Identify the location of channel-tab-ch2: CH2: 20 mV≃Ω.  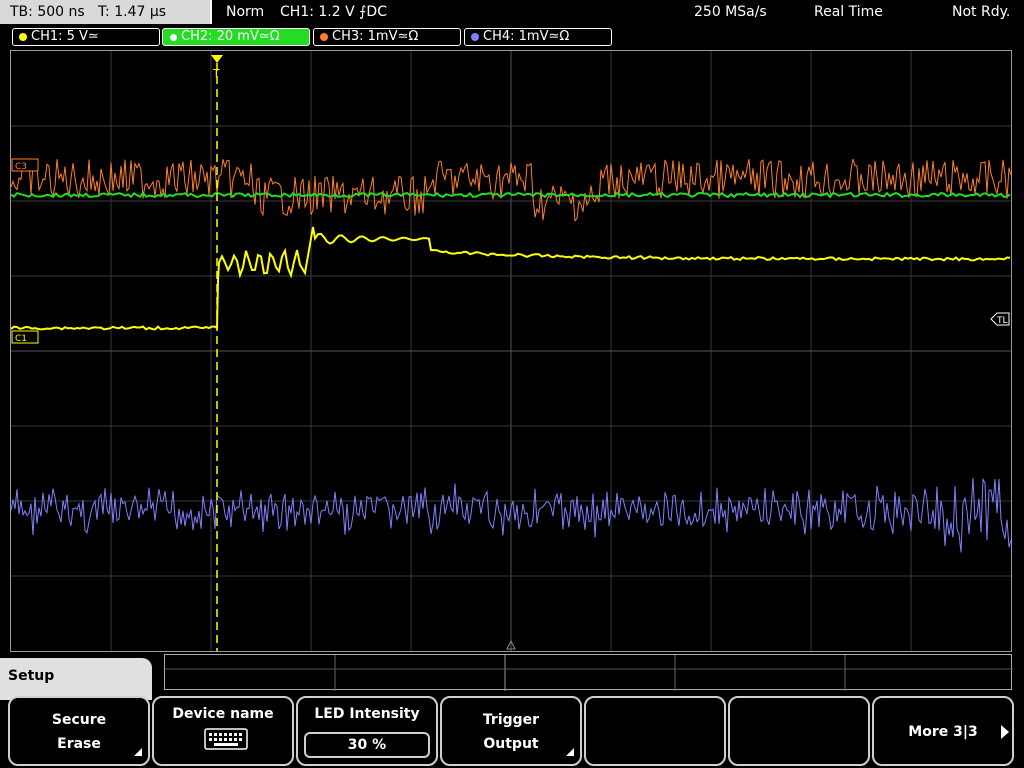
(236, 37).